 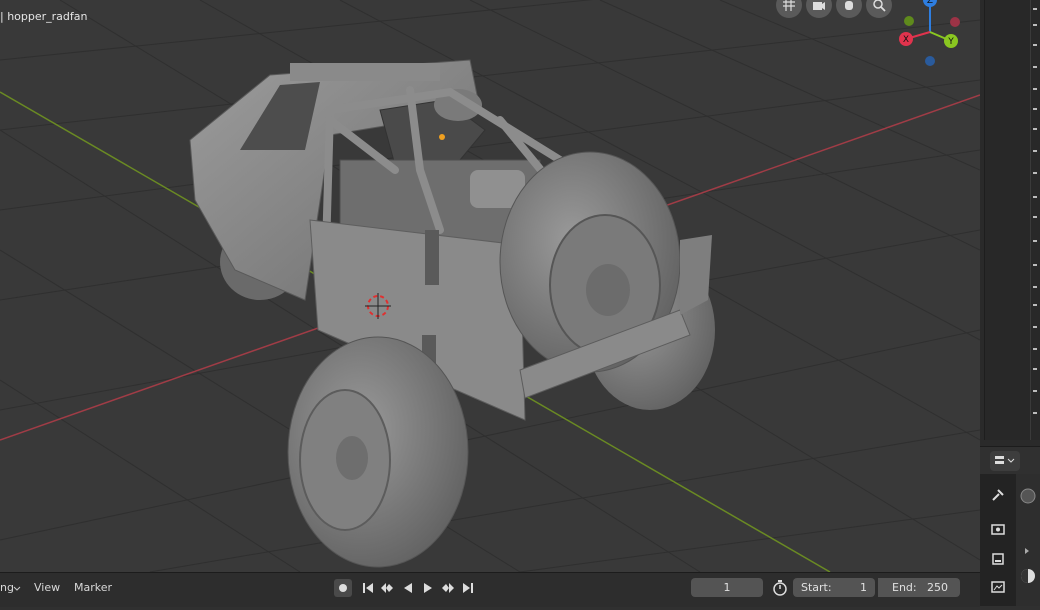 I want to click on outliner-panel, so click(x=1012, y=220).